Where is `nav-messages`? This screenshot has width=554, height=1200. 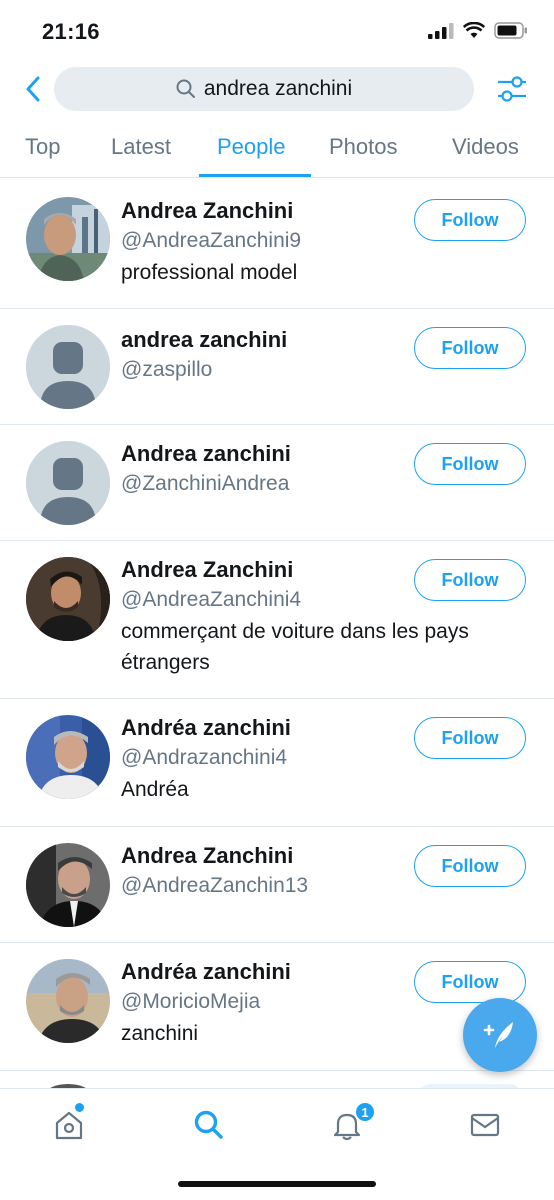 nav-messages is located at coordinates (485, 1125).